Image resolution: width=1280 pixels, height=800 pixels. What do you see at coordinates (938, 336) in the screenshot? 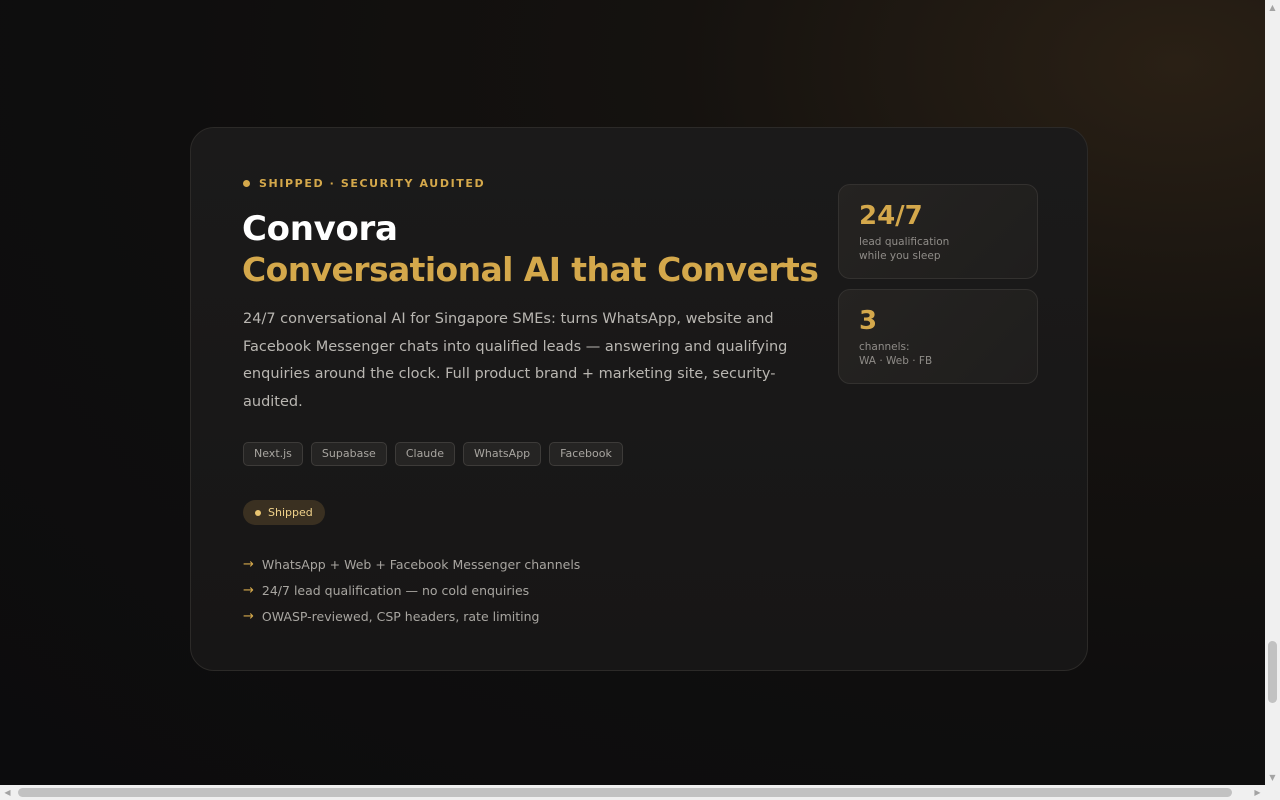
I see `stat-card-channels: 3 channels: WA · Web · FB` at bounding box center [938, 336].